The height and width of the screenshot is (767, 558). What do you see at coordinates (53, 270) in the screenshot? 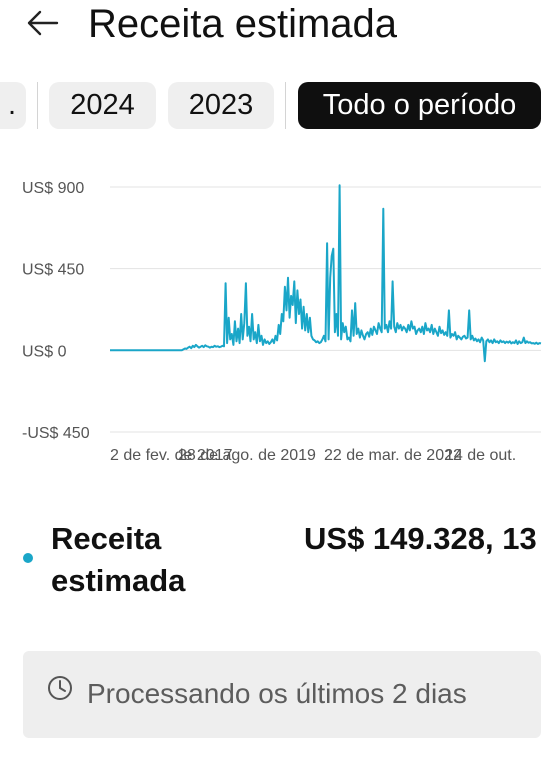
I see `y-tick-label: US$ 450` at bounding box center [53, 270].